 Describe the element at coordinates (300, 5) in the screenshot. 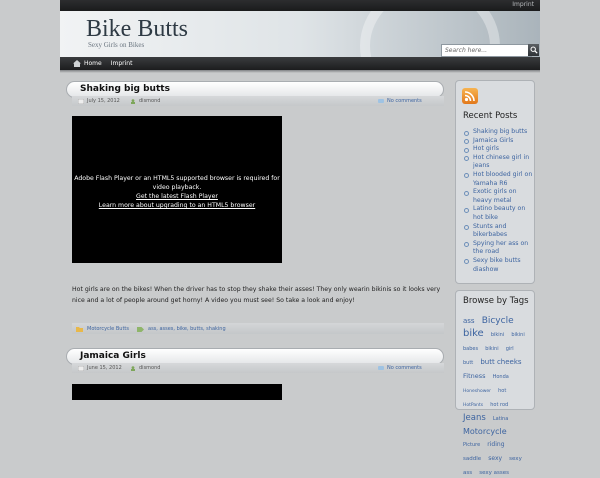

I see `top-bar: Imprint` at that location.